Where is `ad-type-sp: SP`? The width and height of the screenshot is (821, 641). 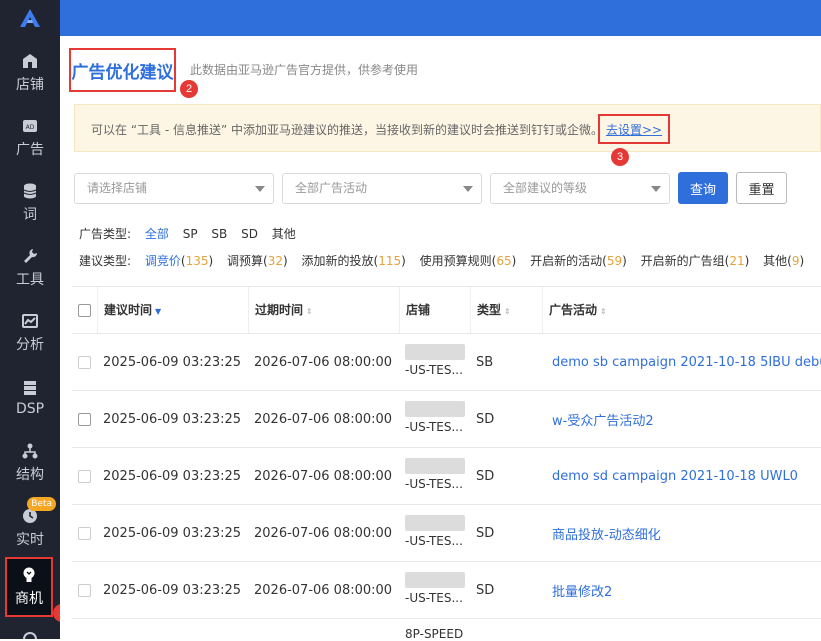
ad-type-sp: SP is located at coordinates (190, 234).